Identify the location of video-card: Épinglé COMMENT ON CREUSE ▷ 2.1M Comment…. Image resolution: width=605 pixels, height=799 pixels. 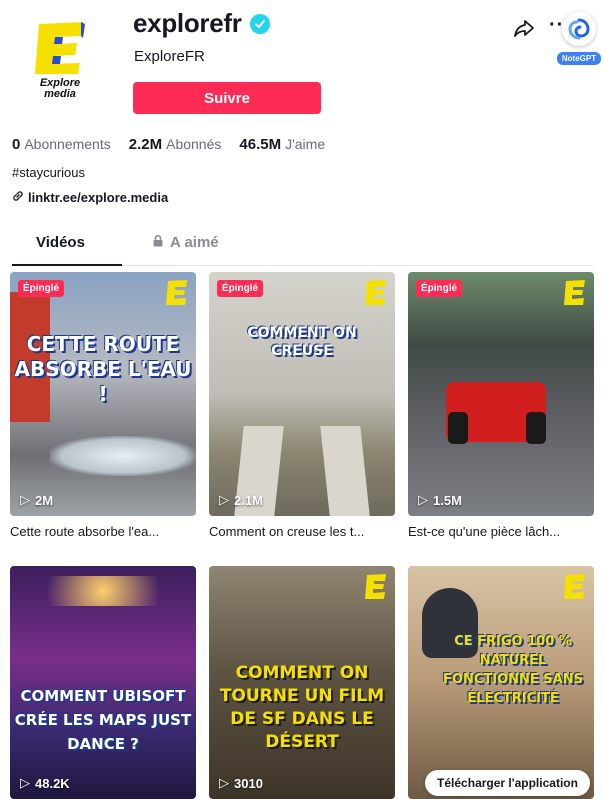
(302, 405).